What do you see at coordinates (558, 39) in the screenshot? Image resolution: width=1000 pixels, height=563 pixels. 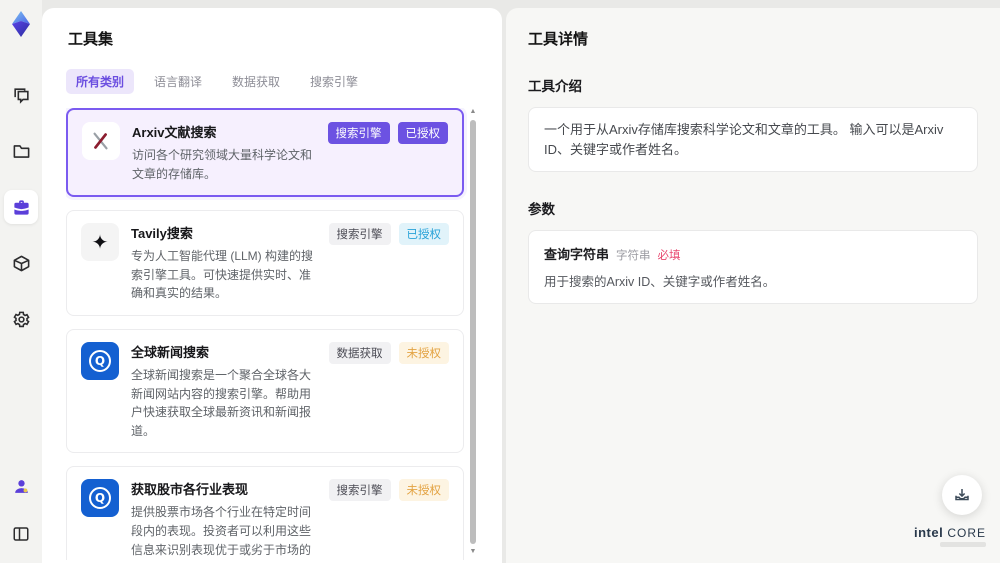 I see `detail-title: 工具详情` at bounding box center [558, 39].